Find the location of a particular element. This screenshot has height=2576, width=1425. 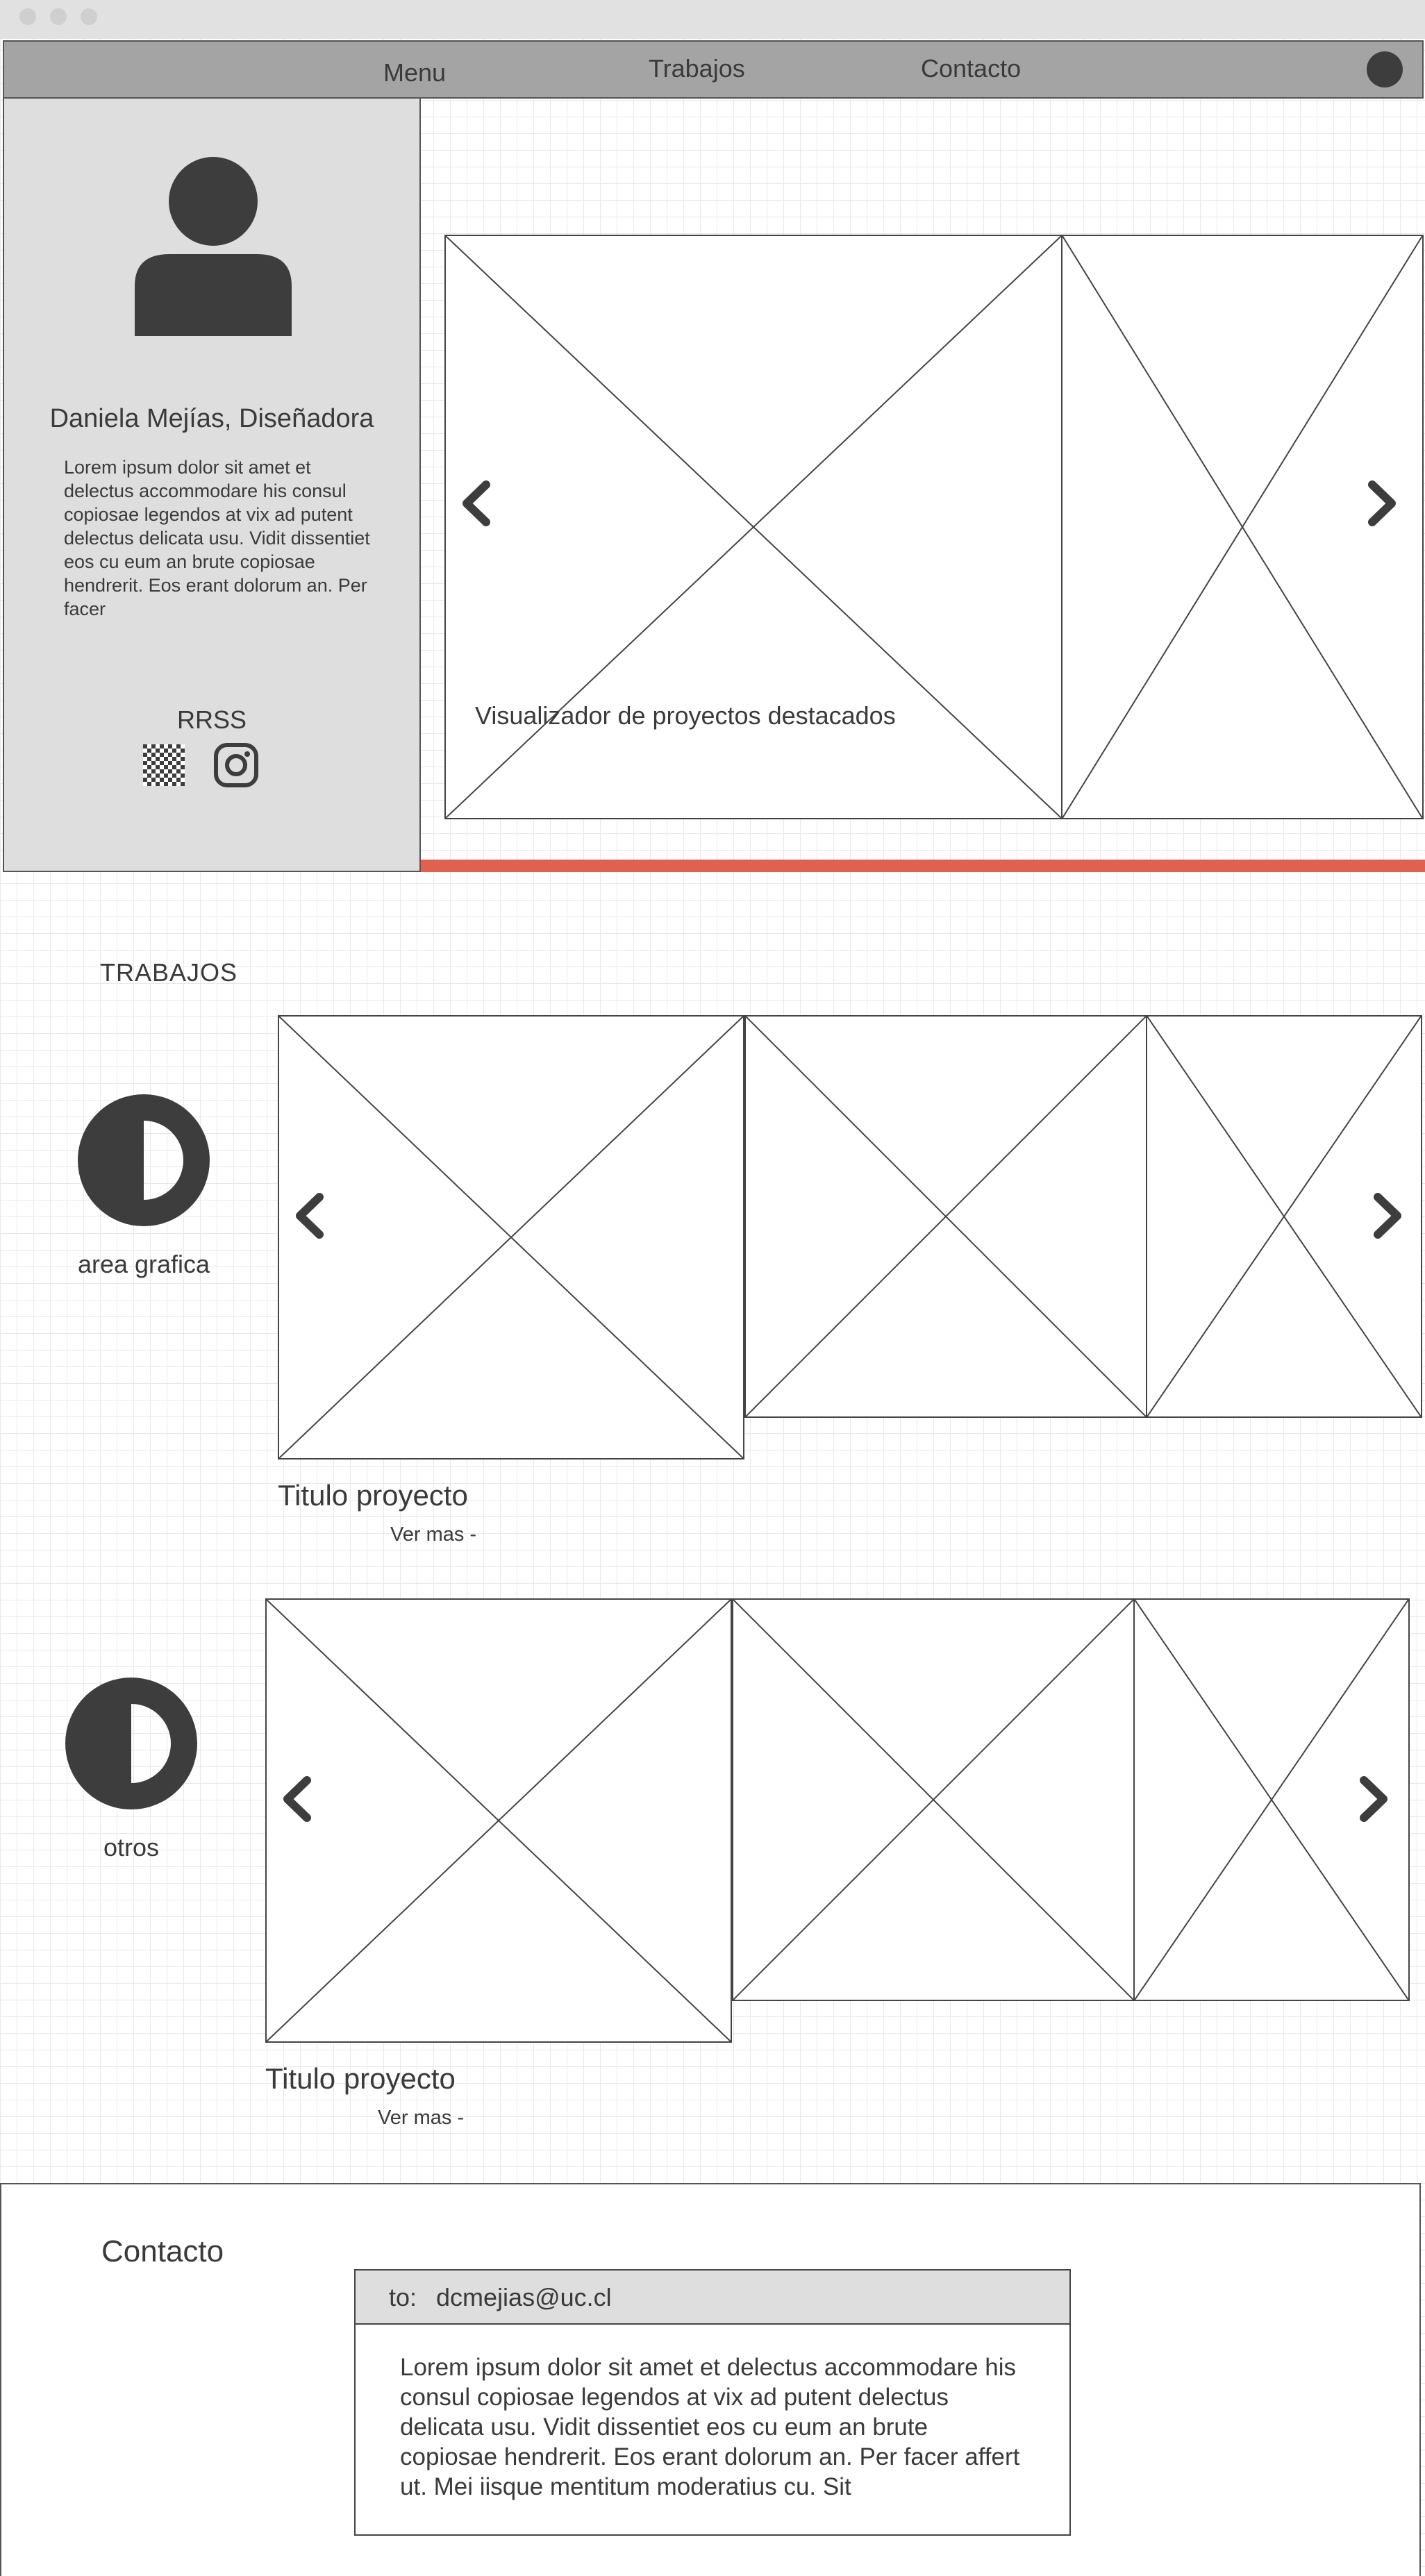

email-address: dcmejias@uc.cl is located at coordinates (524, 2297).